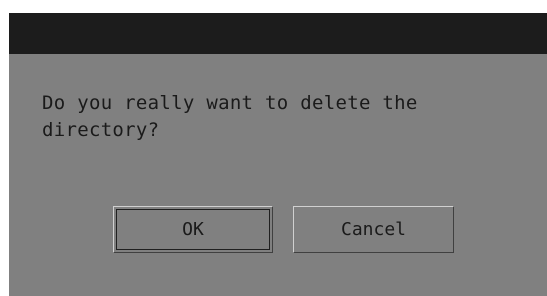 The image size is (547, 296). I want to click on ok-button: OK, so click(193, 229).